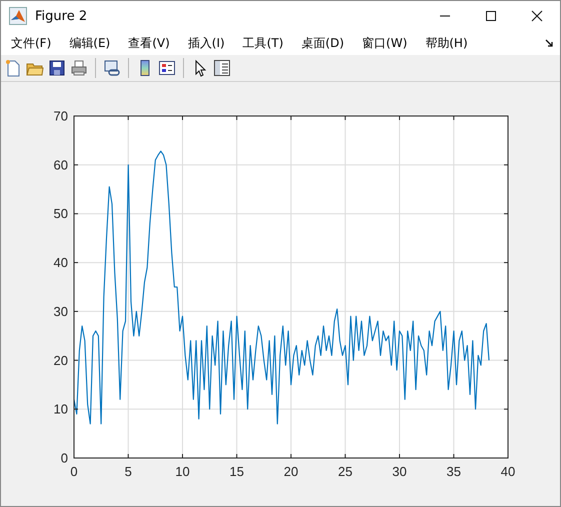 Image resolution: width=561 pixels, height=507 pixels. I want to click on y-tick-label: 0, so click(64, 458).